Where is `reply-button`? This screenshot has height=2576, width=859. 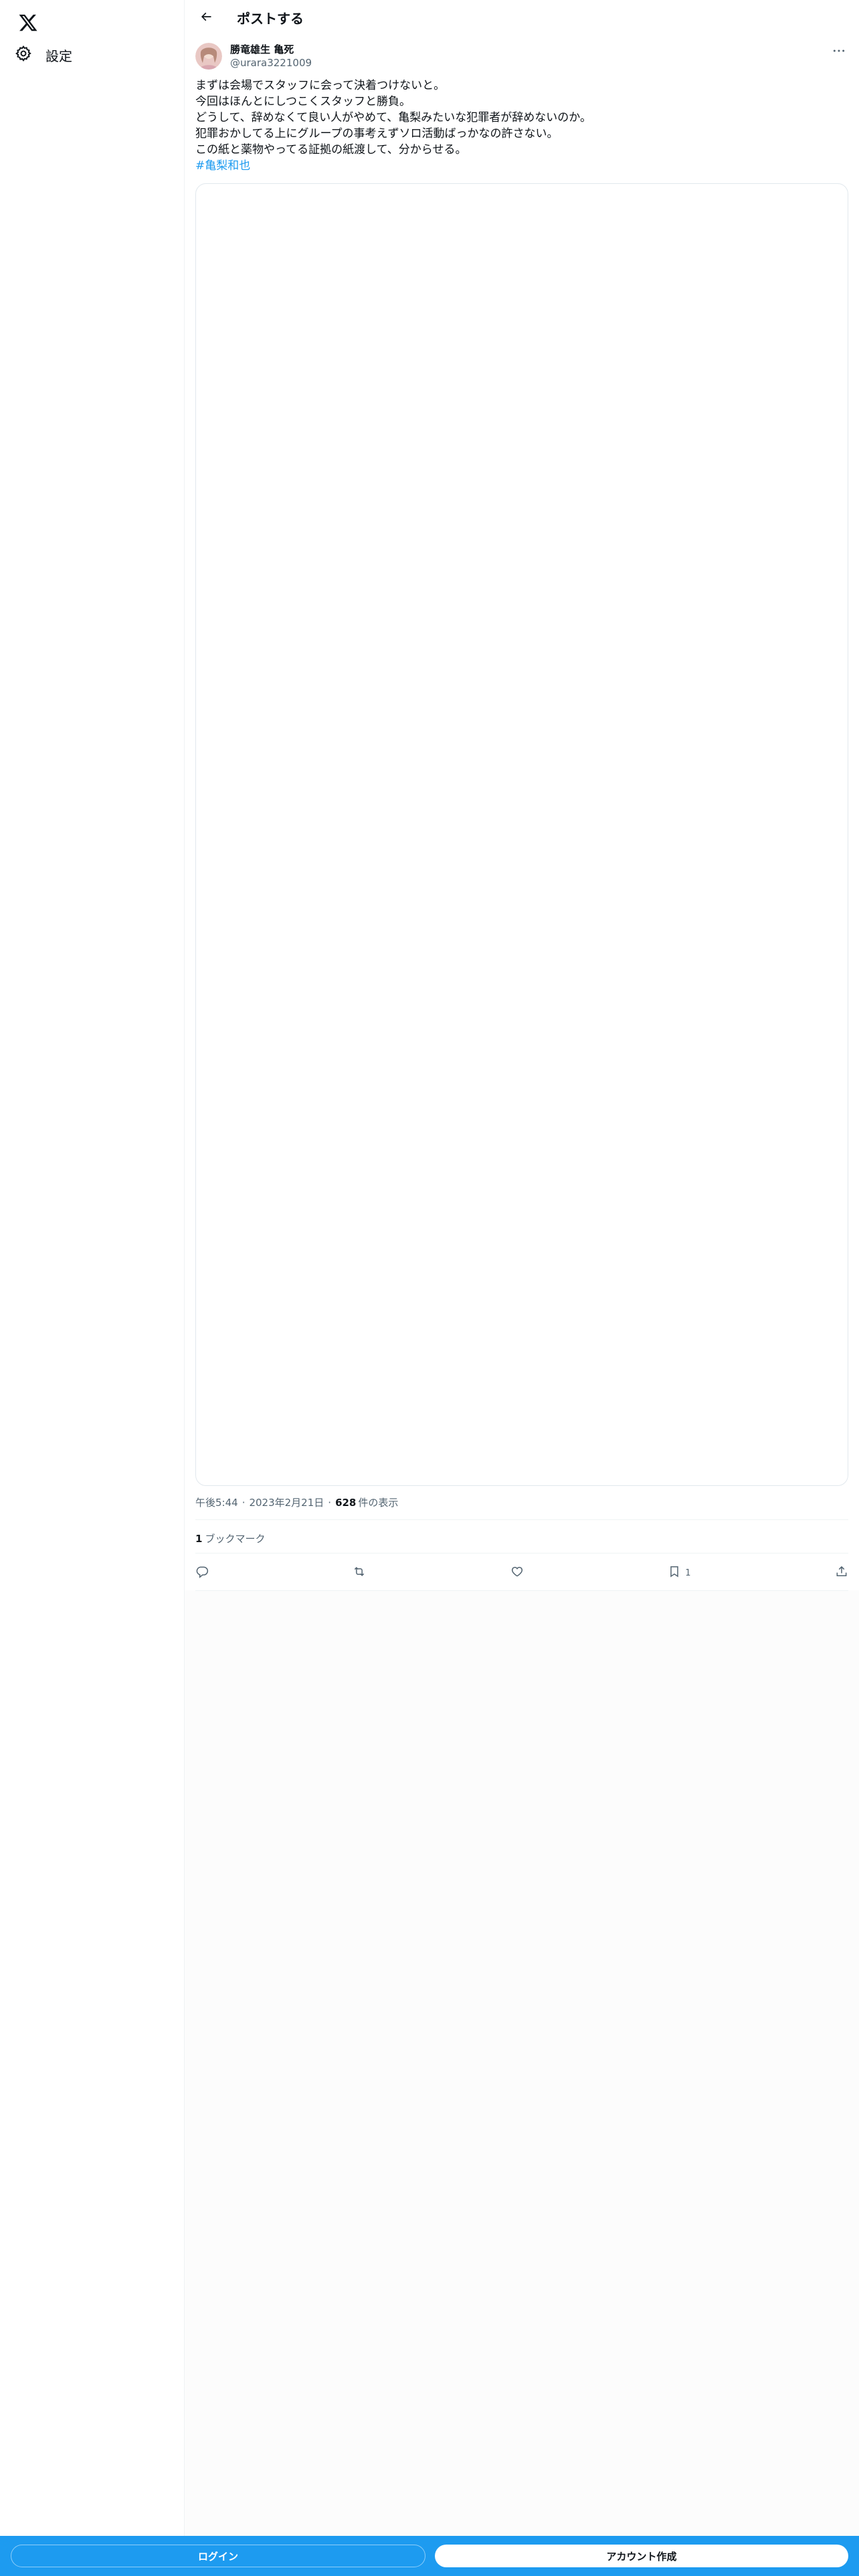
reply-button is located at coordinates (202, 1573).